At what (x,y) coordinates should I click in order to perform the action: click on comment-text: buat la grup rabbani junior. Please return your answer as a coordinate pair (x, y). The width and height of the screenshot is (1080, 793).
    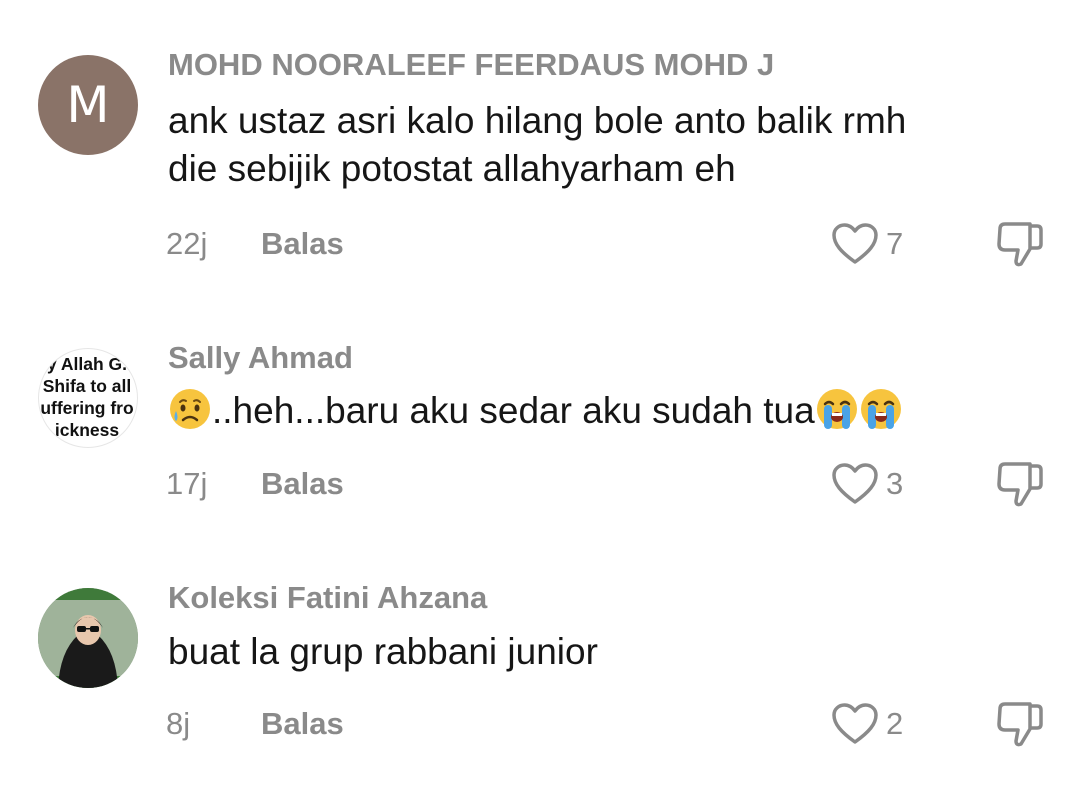
    Looking at the image, I should click on (383, 651).